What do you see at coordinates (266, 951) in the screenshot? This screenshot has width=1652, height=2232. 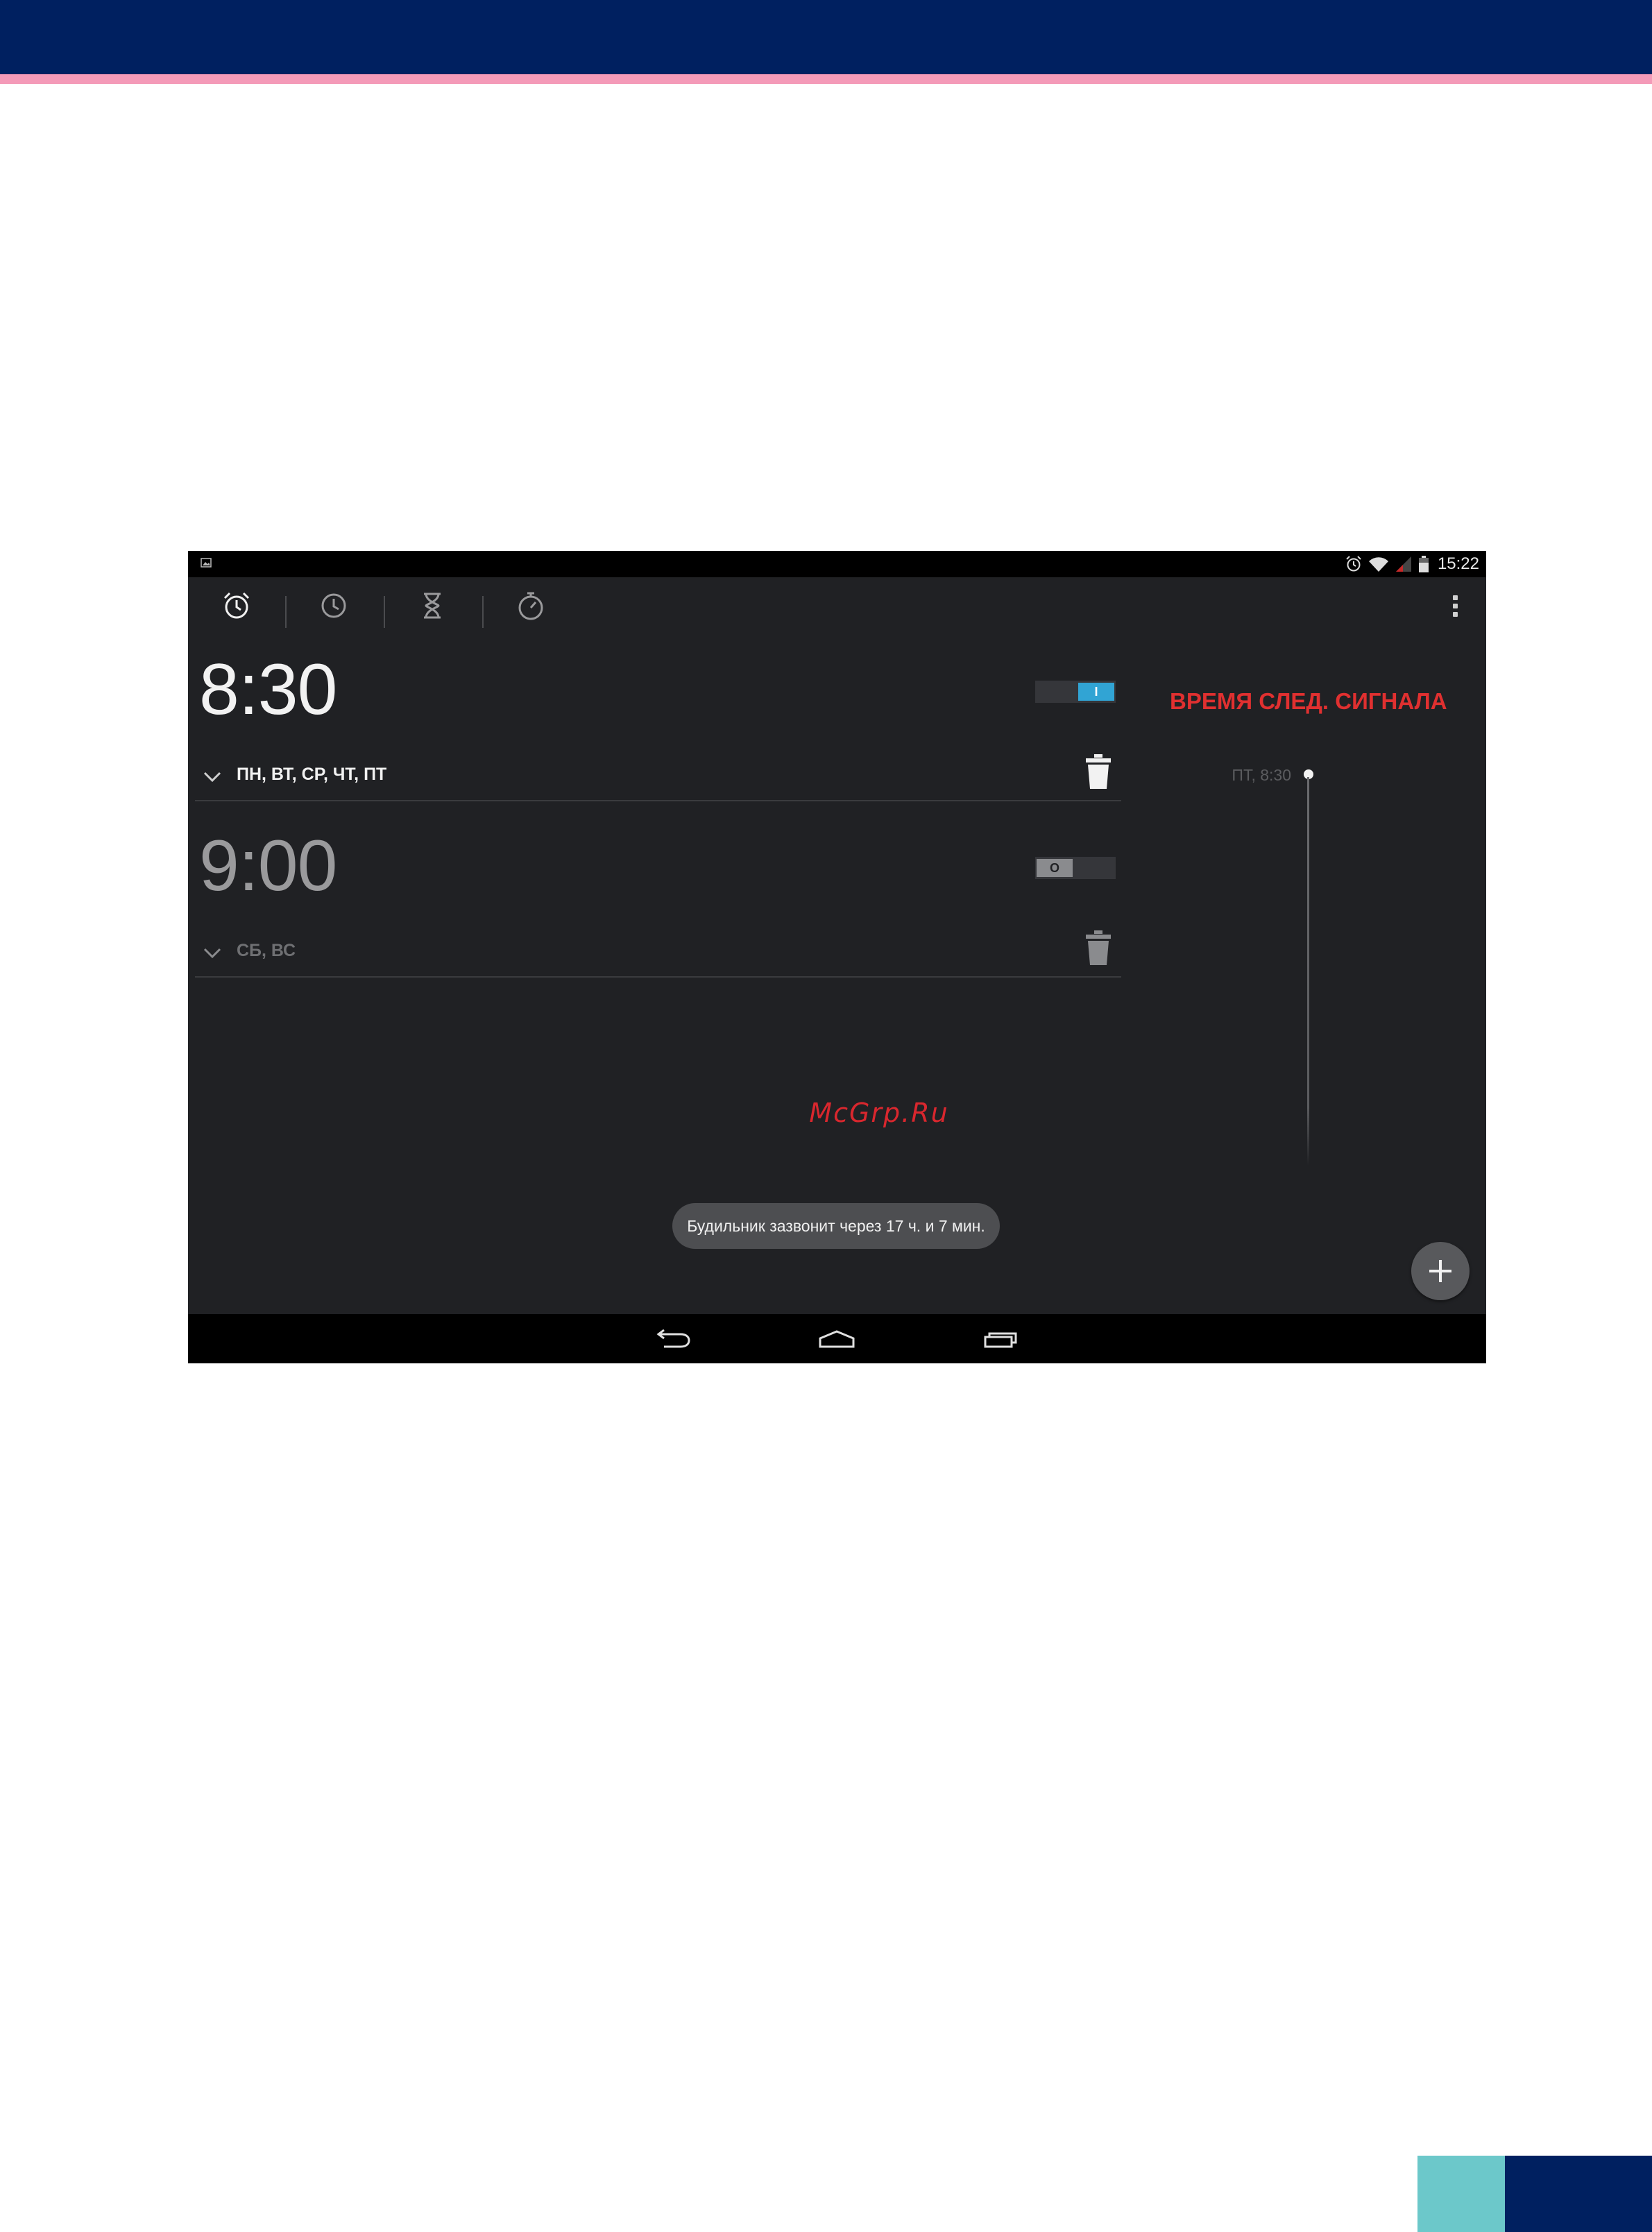 I see `alarm-repeat-days: СБ, ВС` at bounding box center [266, 951].